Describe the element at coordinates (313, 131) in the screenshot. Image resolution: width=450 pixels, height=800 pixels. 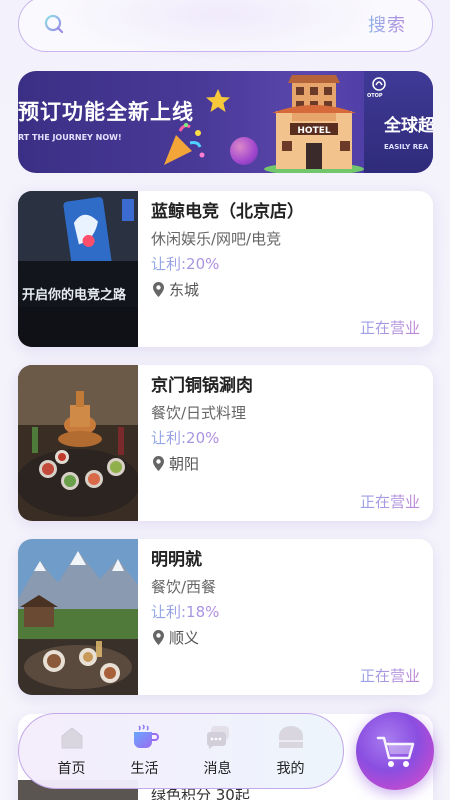
I see `hotel-sign: HOTEL` at that location.